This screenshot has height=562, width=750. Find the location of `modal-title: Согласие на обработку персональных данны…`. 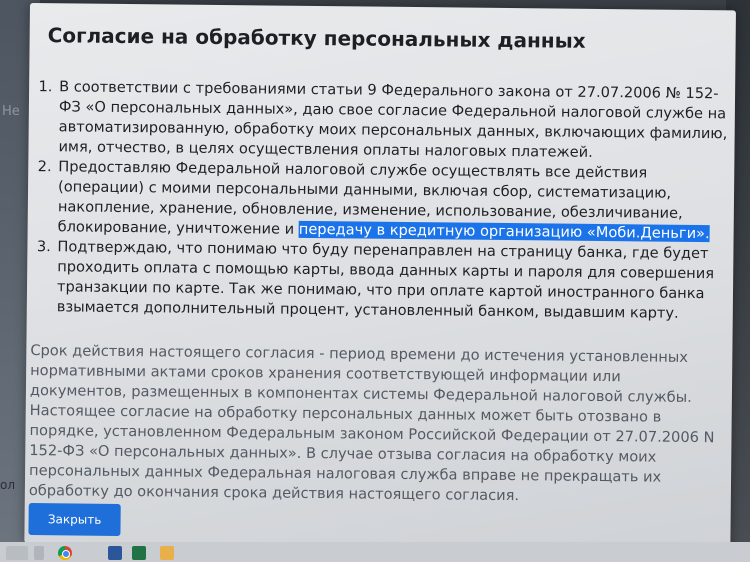

modal-title: Согласие на обработку персональных данны… is located at coordinates (316, 38).